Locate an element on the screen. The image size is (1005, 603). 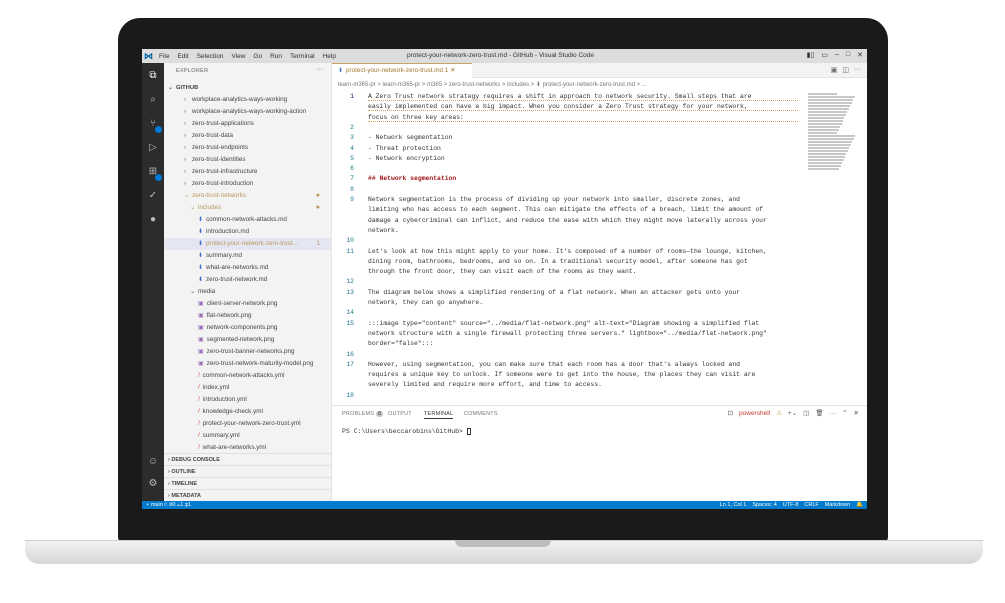
code-line: ## Network segmentation is located at coordinates (583, 178).